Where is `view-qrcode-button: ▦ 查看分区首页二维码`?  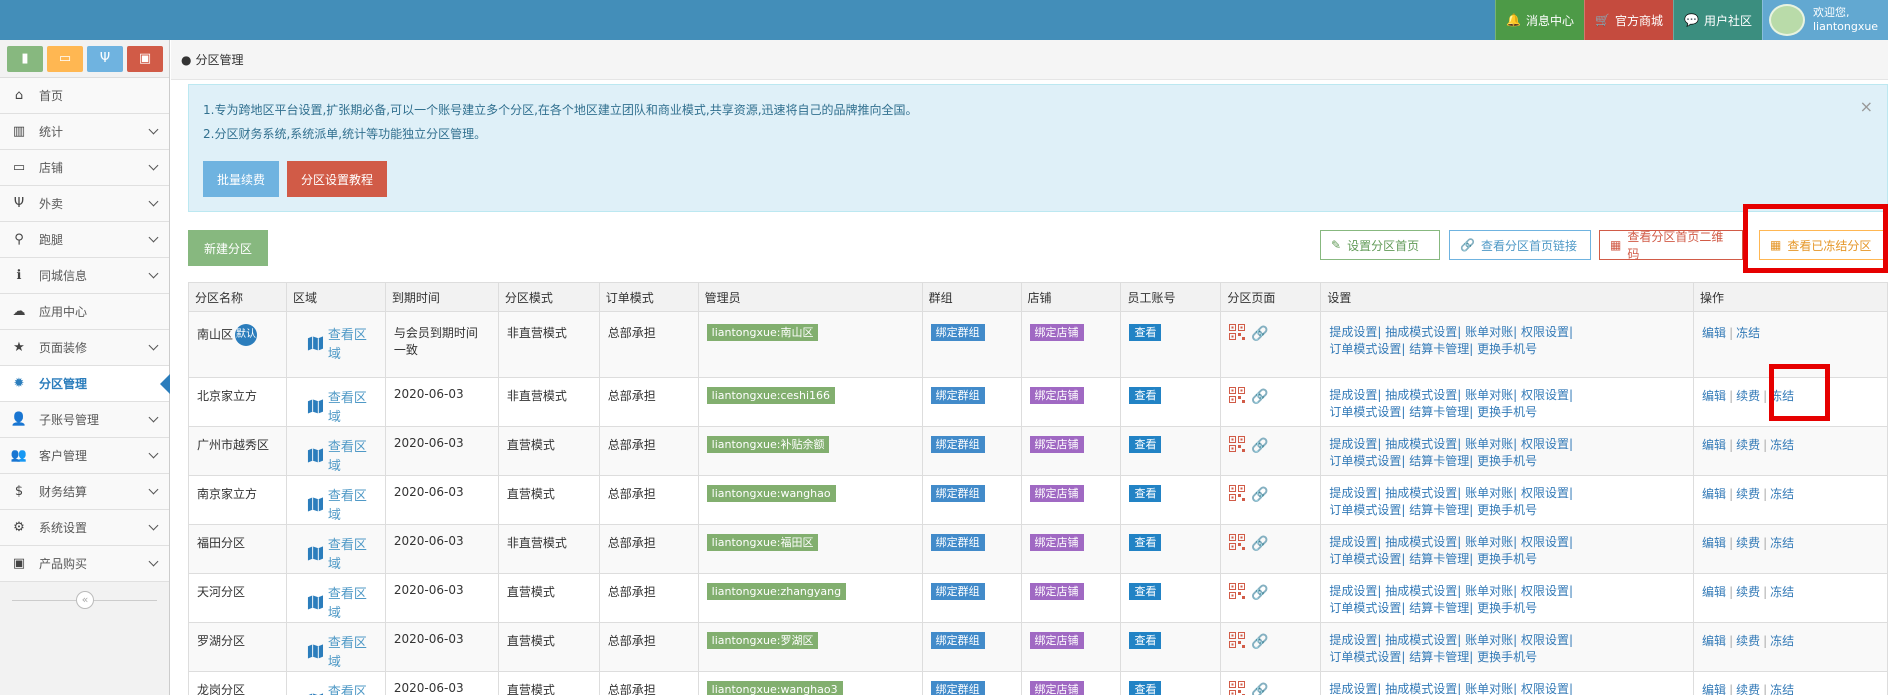
view-qrcode-button: ▦ 查看分区首页二维码 is located at coordinates (1671, 245).